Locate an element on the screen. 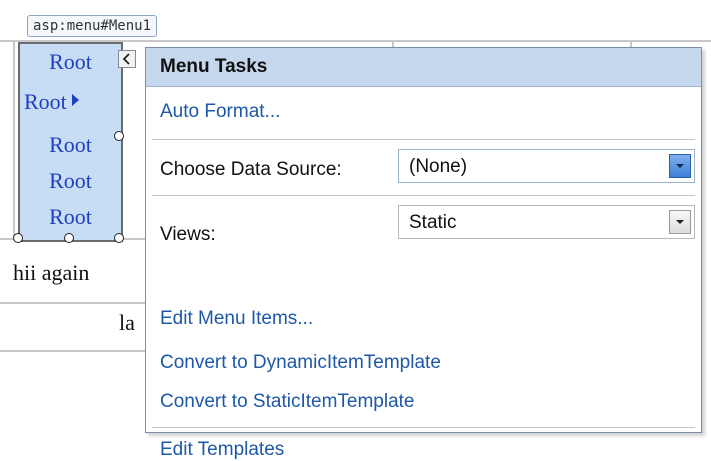 The image size is (711, 461). table-border-left is located at coordinates (14, 140).